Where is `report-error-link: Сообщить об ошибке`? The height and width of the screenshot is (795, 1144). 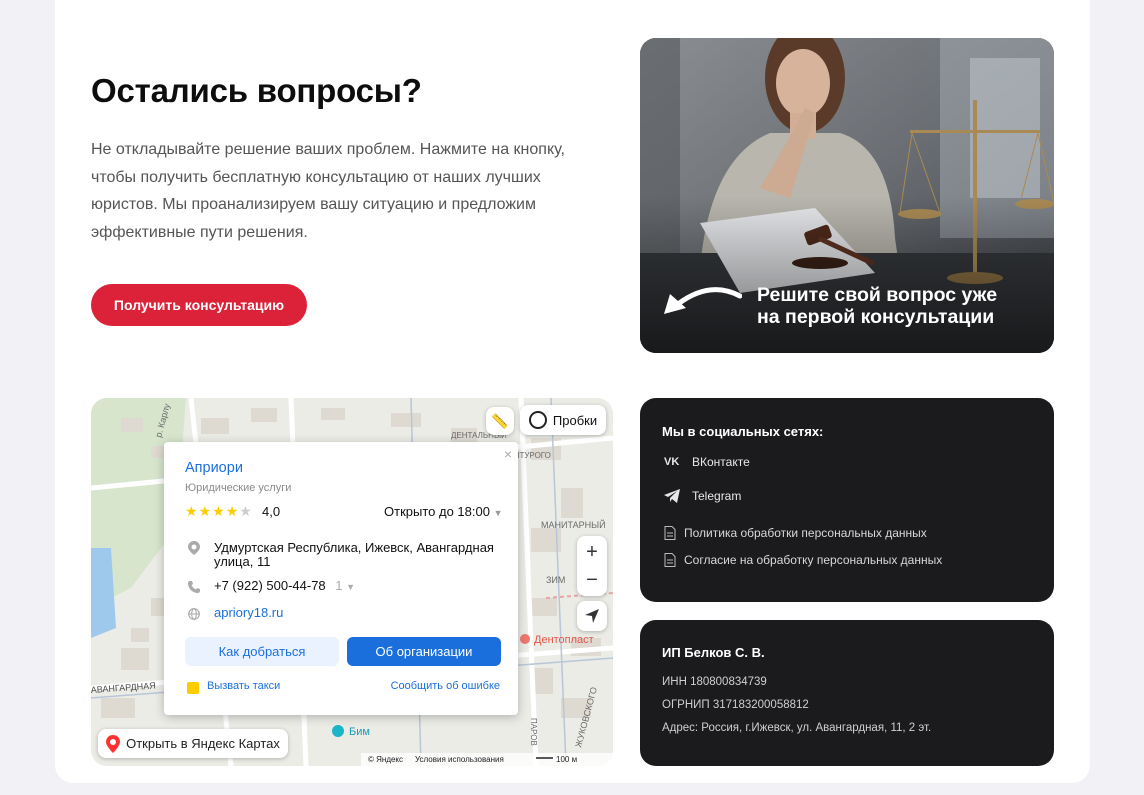
report-error-link: Сообщить об ошибке is located at coordinates (445, 686).